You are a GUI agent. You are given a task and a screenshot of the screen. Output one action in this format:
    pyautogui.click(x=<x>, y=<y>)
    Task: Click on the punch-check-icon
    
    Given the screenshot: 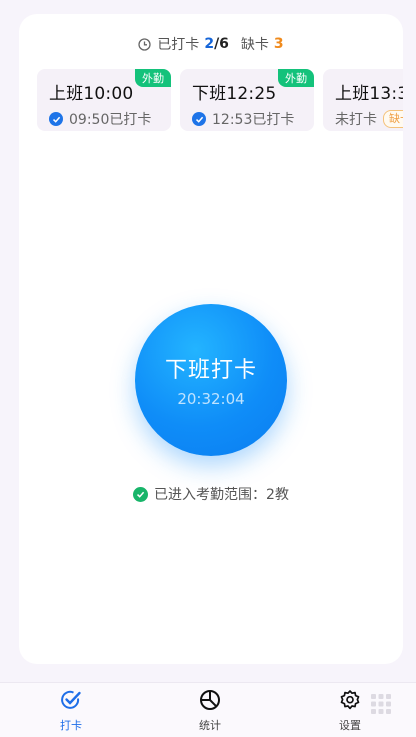 What is the action you would take?
    pyautogui.click(x=71, y=701)
    